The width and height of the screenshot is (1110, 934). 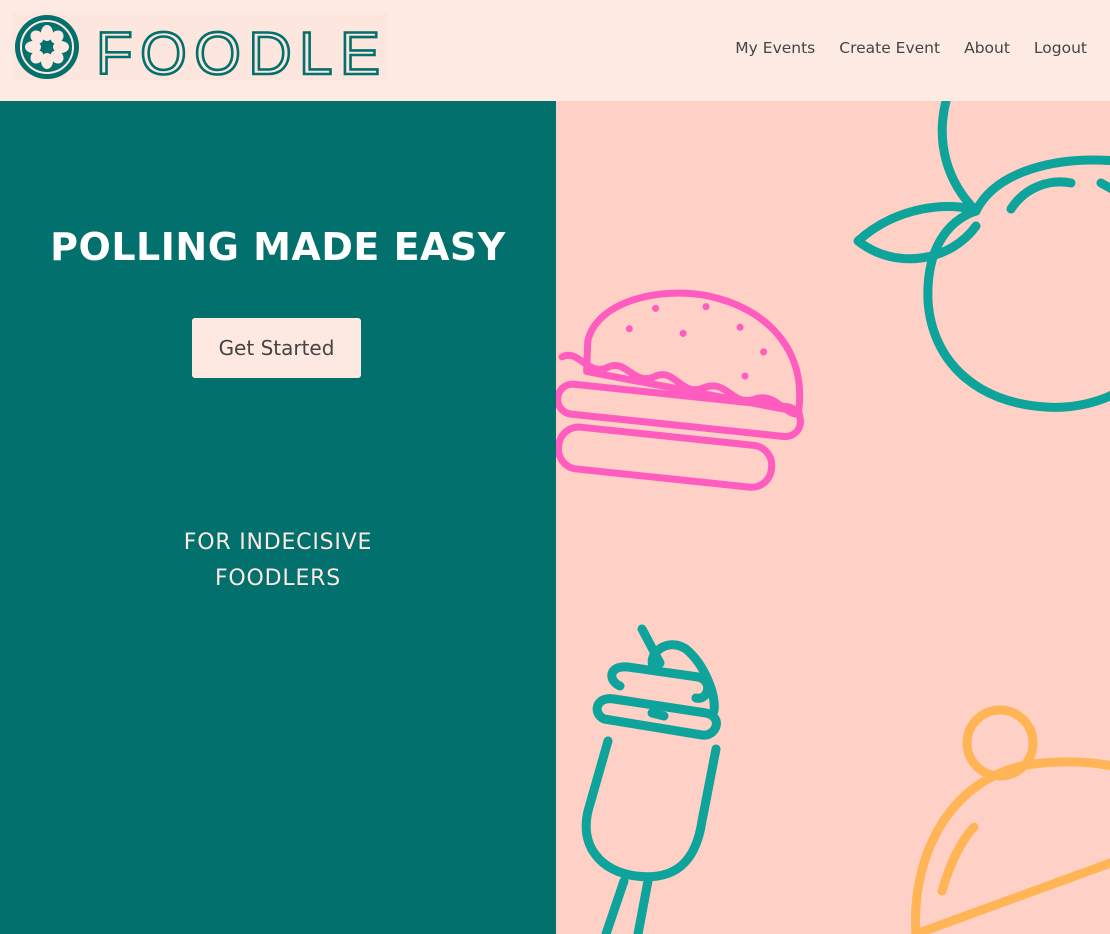 I want to click on burger-icon, so click(x=680, y=390).